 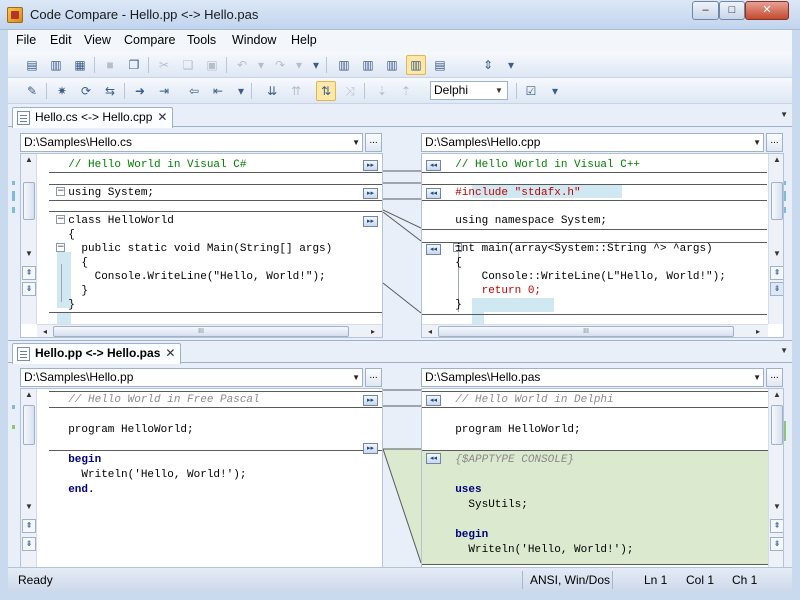 What do you see at coordinates (62, 91) in the screenshot?
I see `settings-icon: ✷` at bounding box center [62, 91].